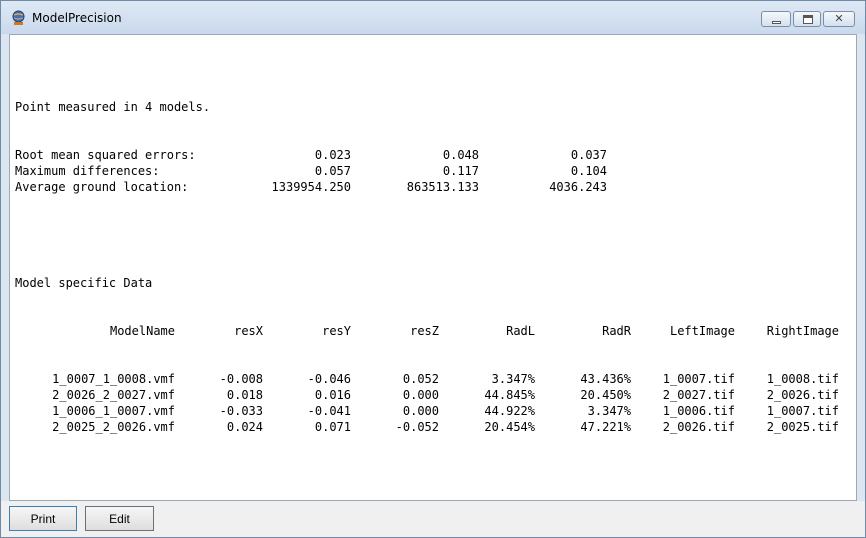 The width and height of the screenshot is (866, 538). I want to click on minimize-icon, so click(776, 22).